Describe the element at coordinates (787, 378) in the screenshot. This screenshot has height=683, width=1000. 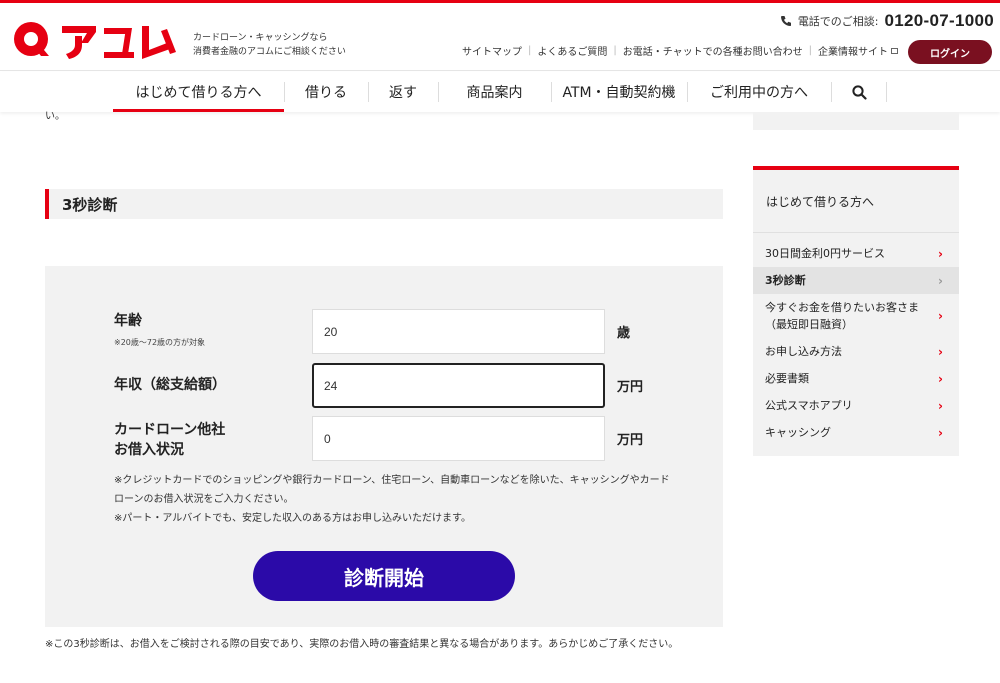
I see `sidebar-item-label: 必要書類` at that location.